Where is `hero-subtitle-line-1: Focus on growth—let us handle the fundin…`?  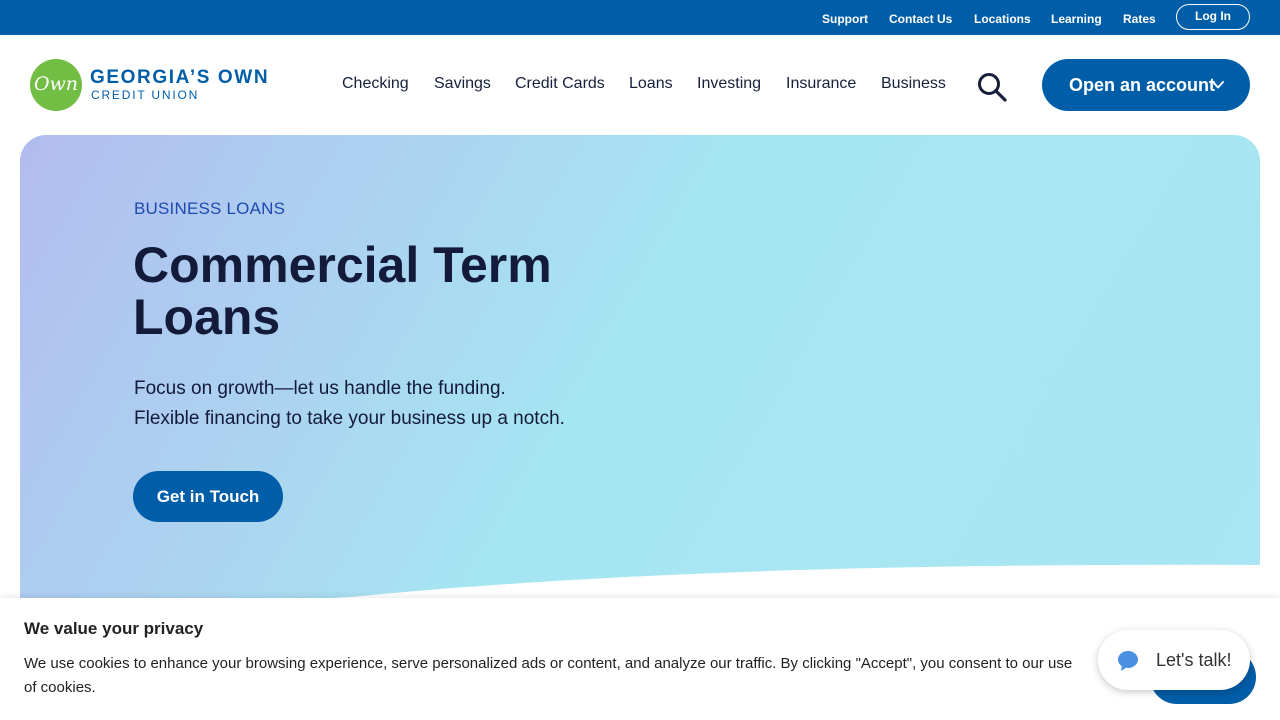 hero-subtitle-line-1: Focus on growth—let us handle the fundin… is located at coordinates (320, 388).